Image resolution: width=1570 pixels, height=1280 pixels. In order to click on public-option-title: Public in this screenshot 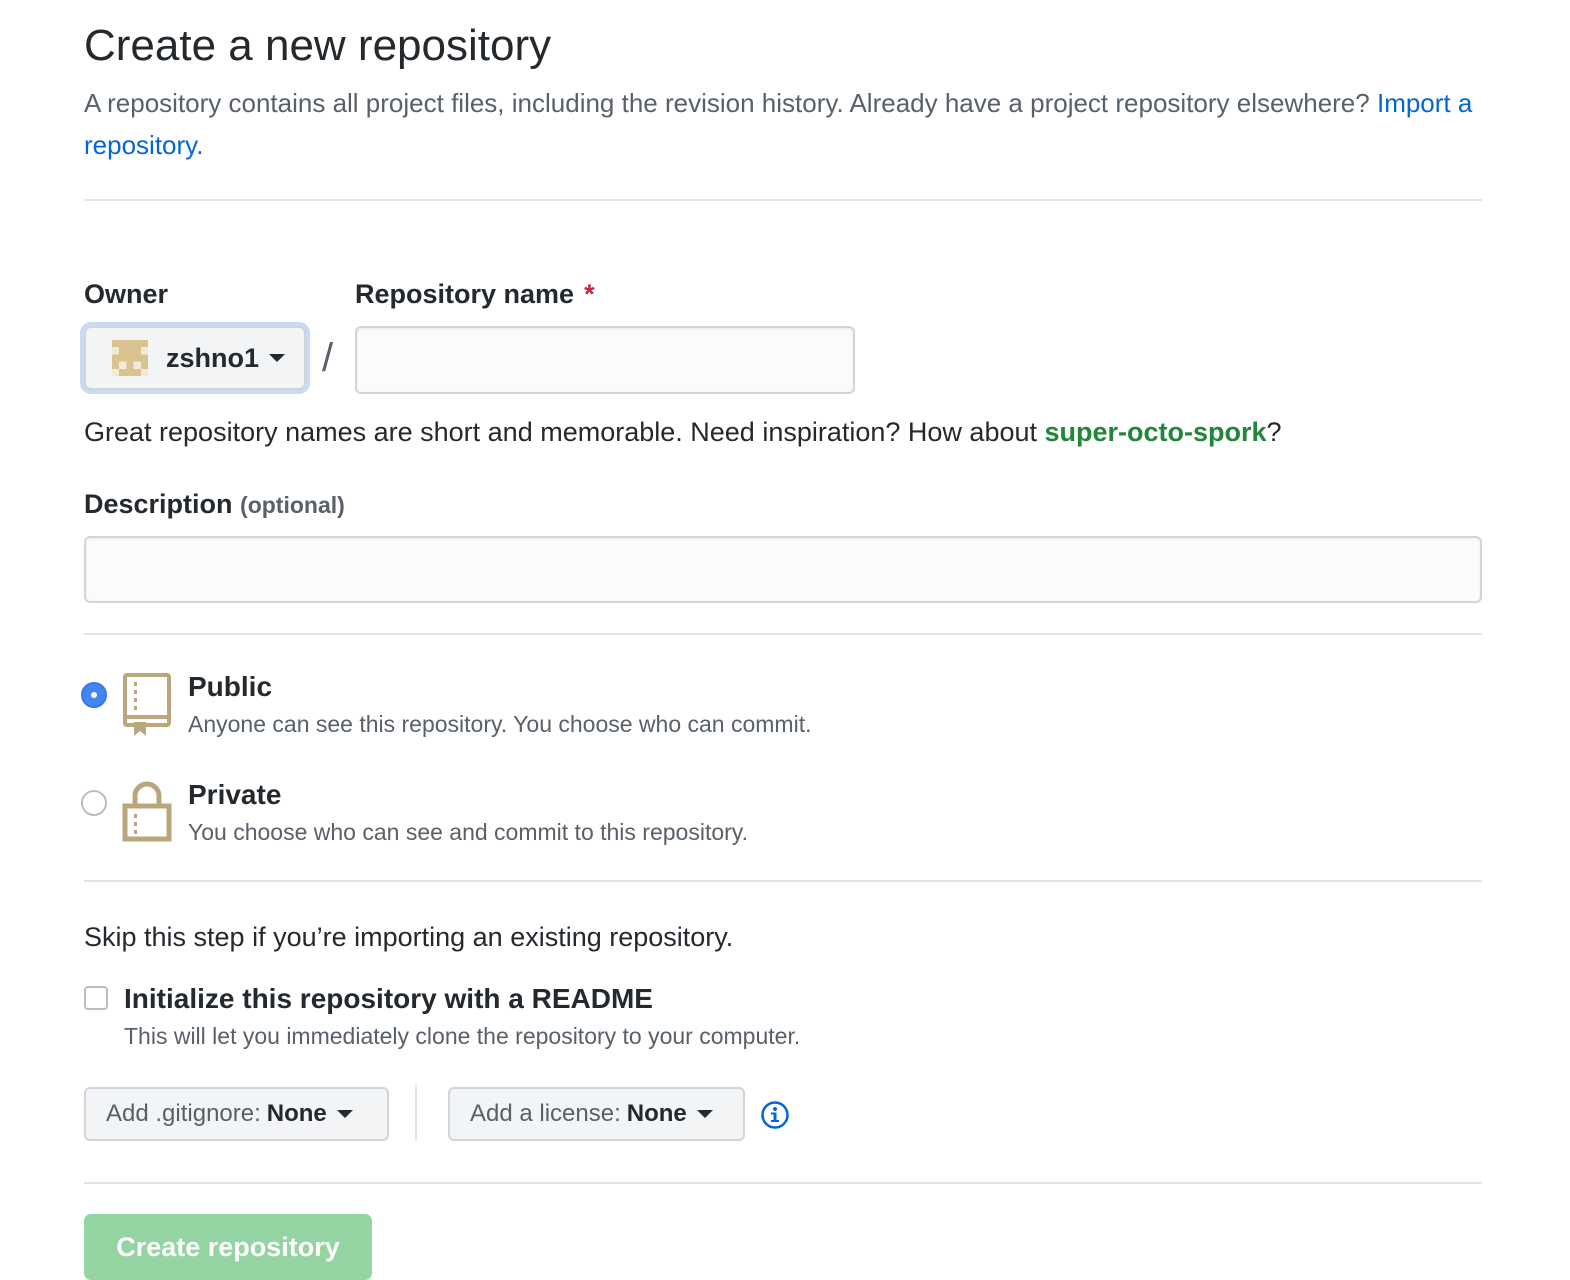, I will do `click(230, 686)`.